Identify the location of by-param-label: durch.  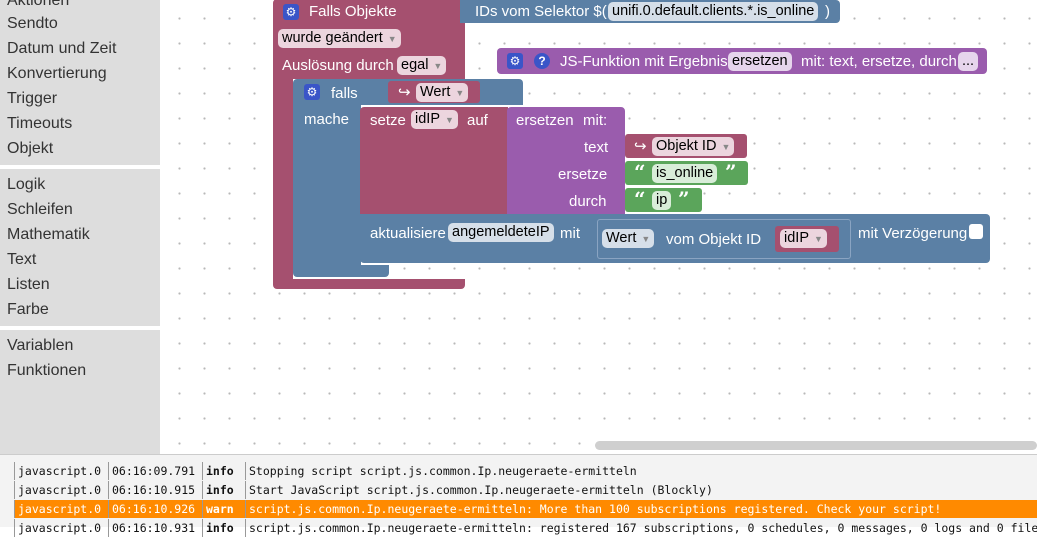
(588, 201).